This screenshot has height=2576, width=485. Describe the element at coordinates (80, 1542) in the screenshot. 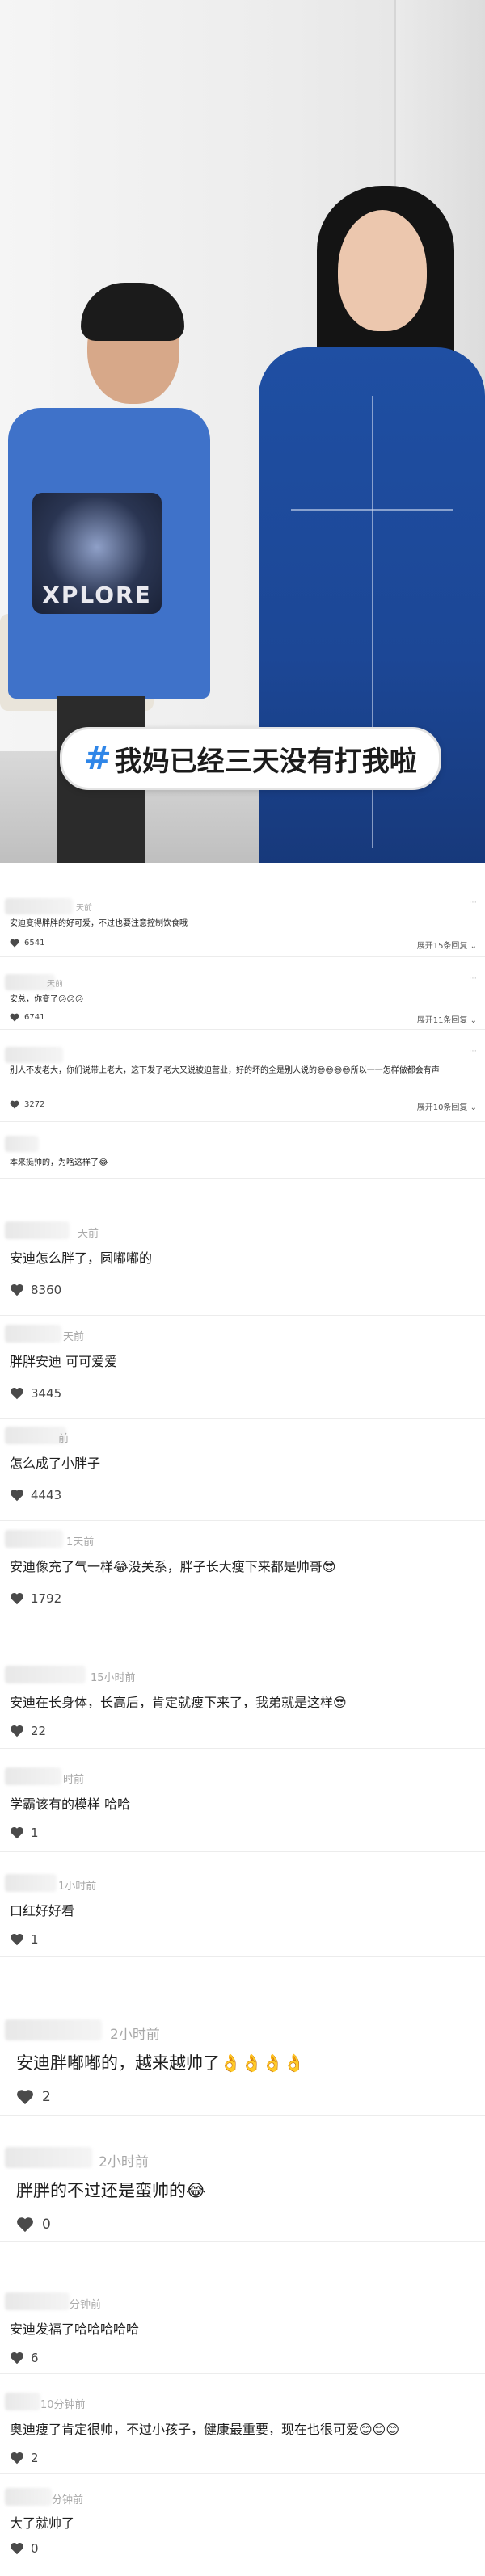

I see `comment-time: 1天前` at that location.